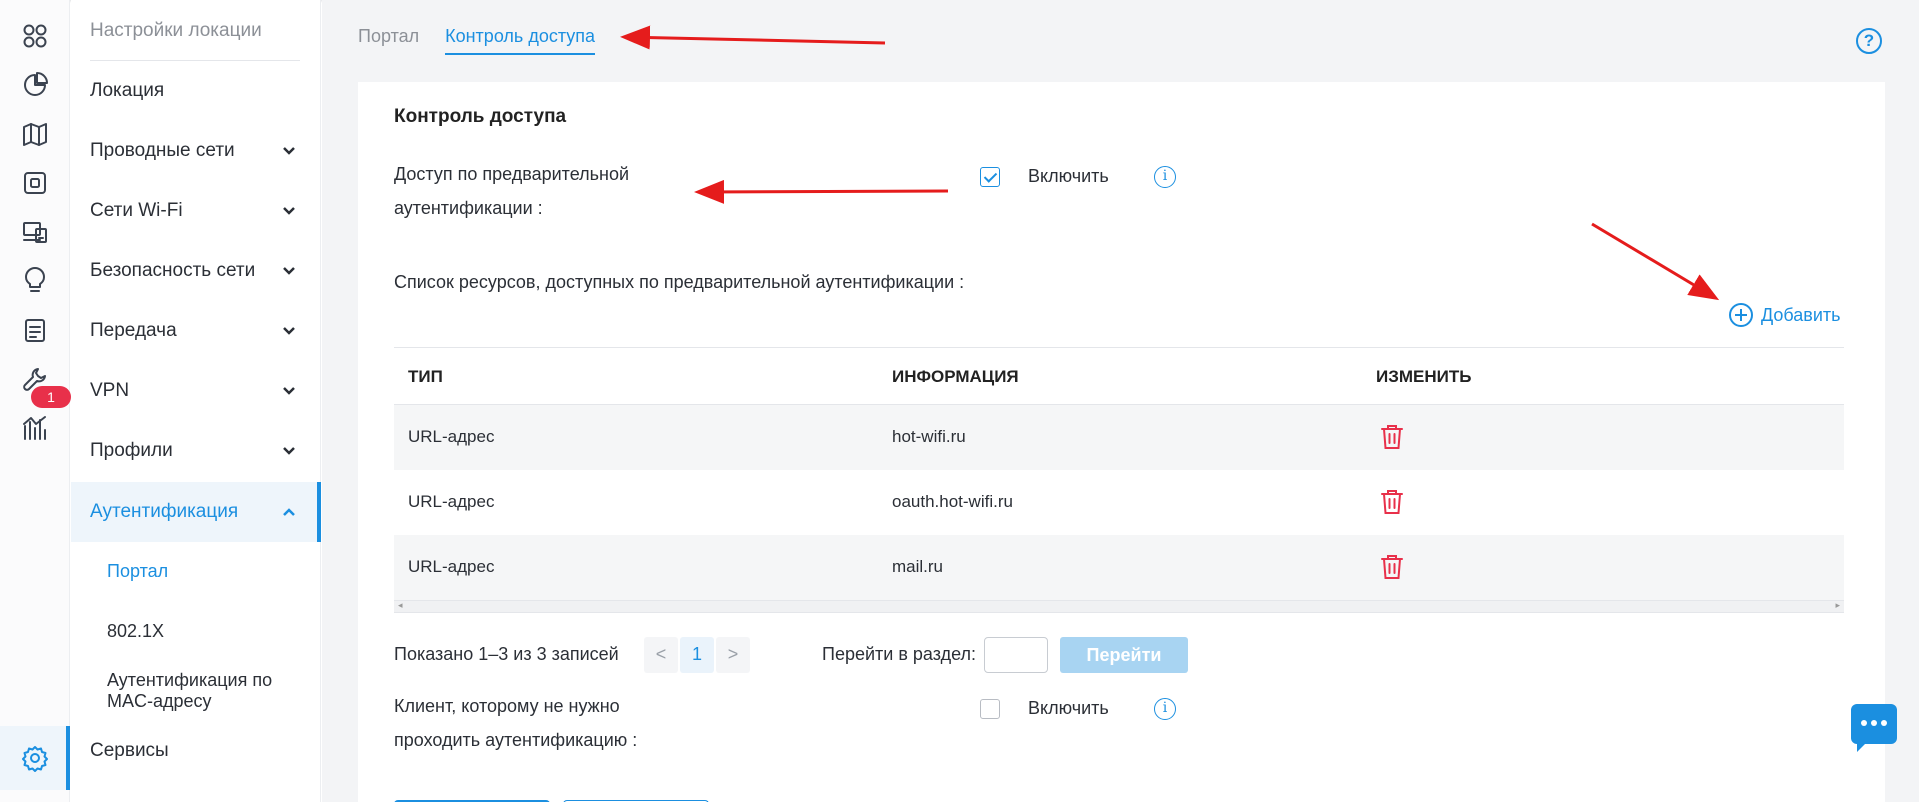 This screenshot has height=802, width=1919. I want to click on apps-grid-icon, so click(35, 36).